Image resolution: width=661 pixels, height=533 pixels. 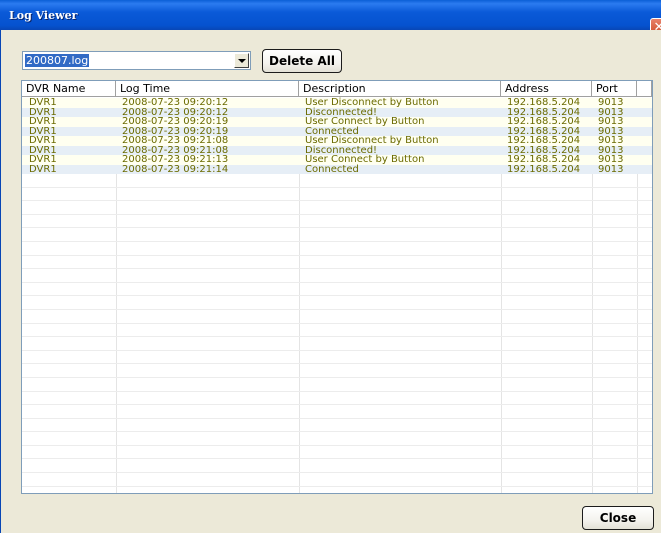 What do you see at coordinates (175, 169) in the screenshot?
I see `cell-log-time: 2008-07-23 09:21:14` at bounding box center [175, 169].